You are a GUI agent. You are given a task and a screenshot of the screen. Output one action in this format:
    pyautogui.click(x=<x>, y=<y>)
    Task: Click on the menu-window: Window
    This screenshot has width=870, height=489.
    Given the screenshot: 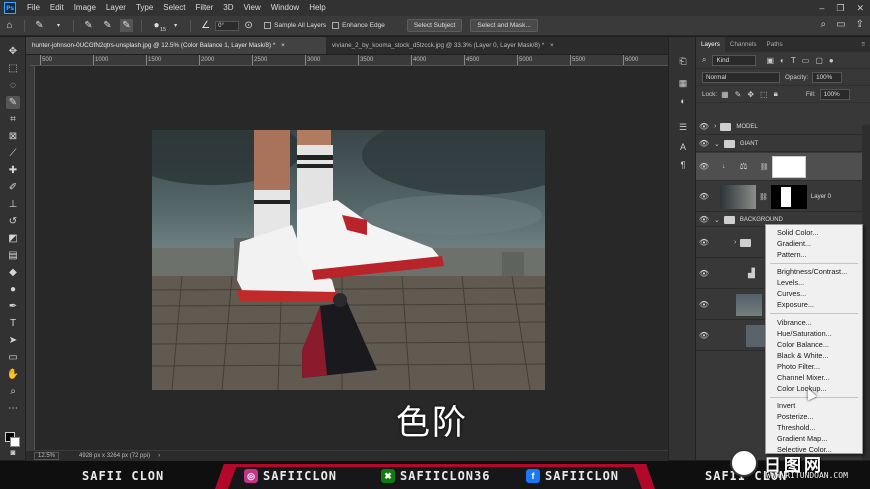 What is the action you would take?
    pyautogui.click(x=285, y=8)
    